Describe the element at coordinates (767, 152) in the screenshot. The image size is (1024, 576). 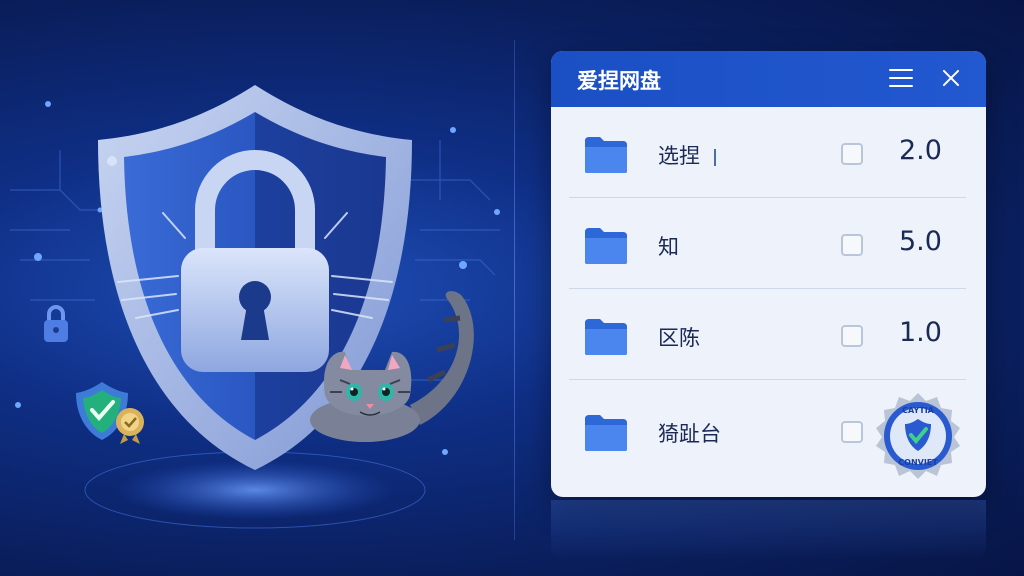
I see `file-row: 选捏 2.0` at that location.